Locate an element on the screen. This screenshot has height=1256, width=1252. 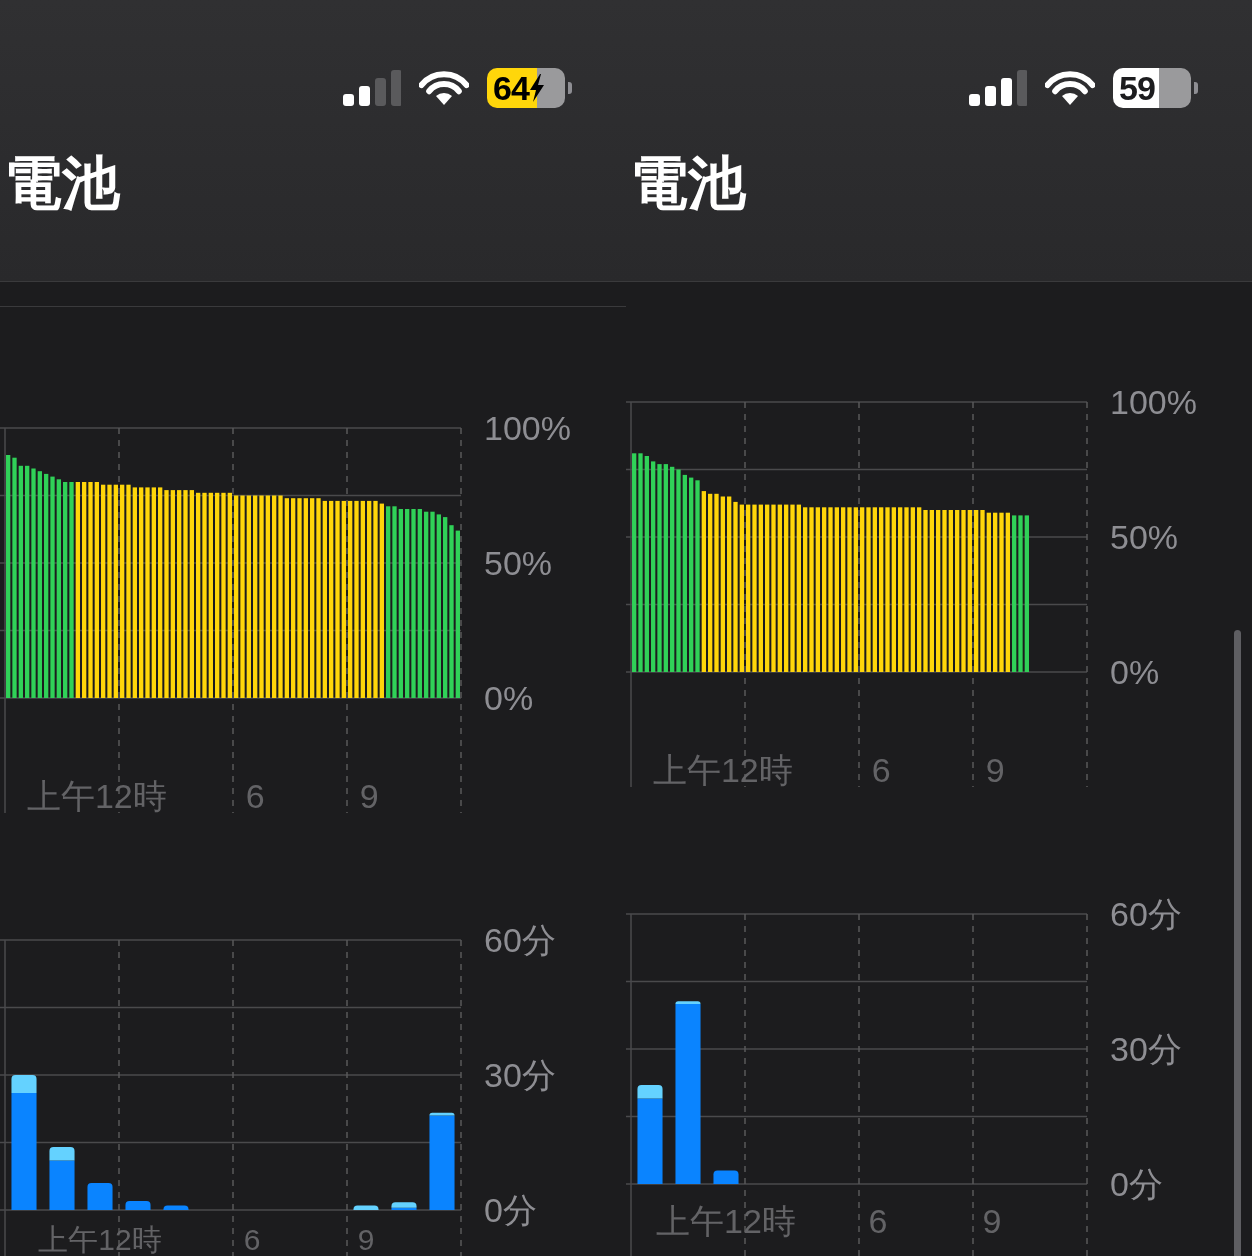
battery-percent: 59 is located at coordinates (1137, 88).